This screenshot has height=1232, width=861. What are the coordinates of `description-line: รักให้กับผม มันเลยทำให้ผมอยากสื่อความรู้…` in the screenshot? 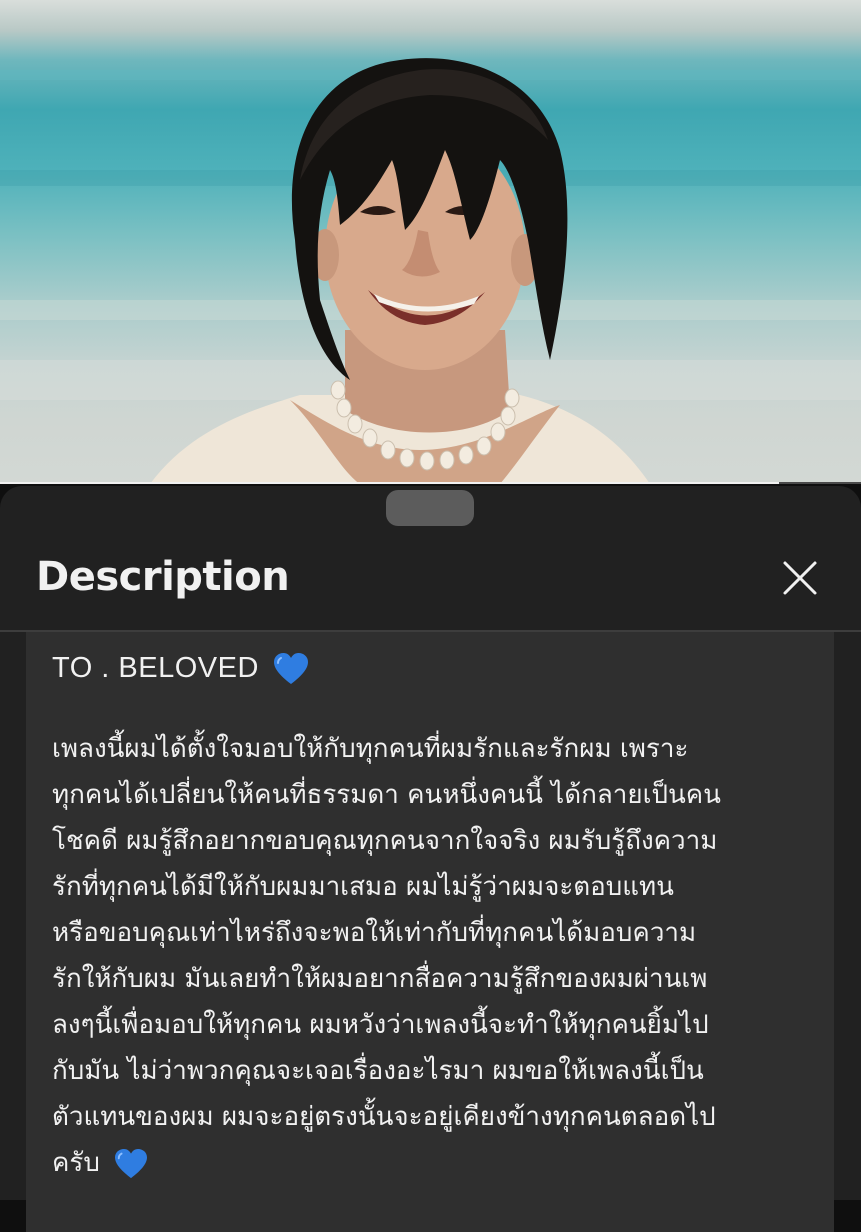 It's located at (380, 979).